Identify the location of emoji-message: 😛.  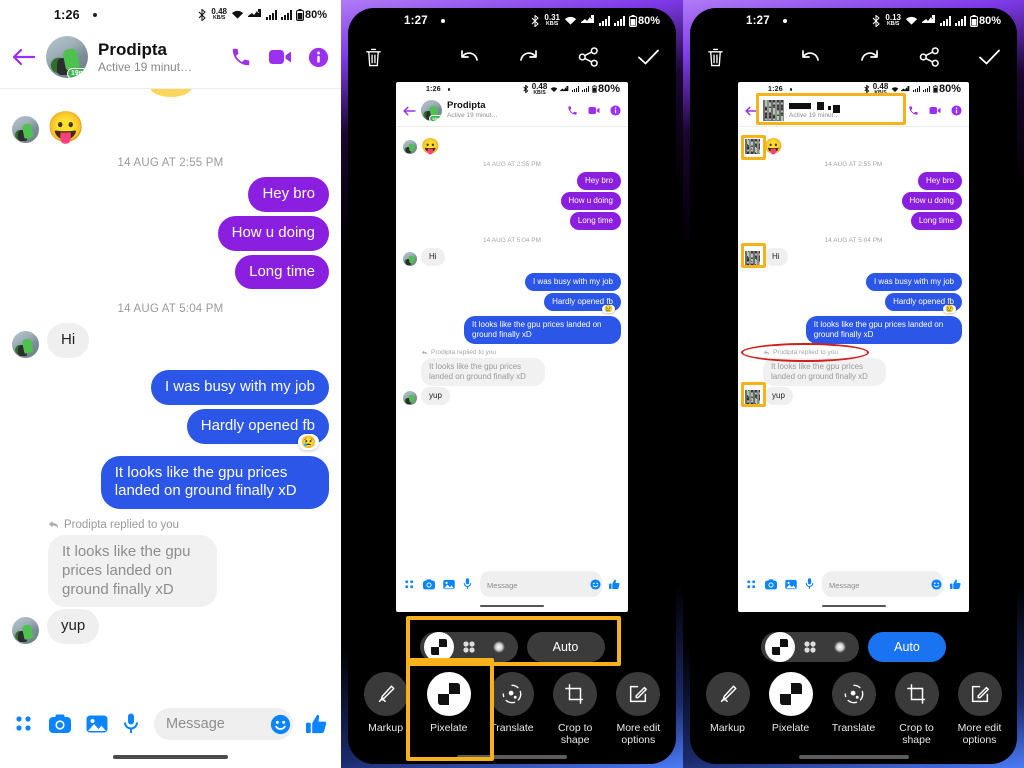
(66, 127).